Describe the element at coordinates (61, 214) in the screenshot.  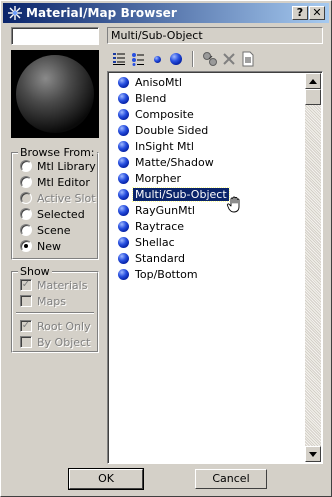
I see `radio-label: Selected` at that location.